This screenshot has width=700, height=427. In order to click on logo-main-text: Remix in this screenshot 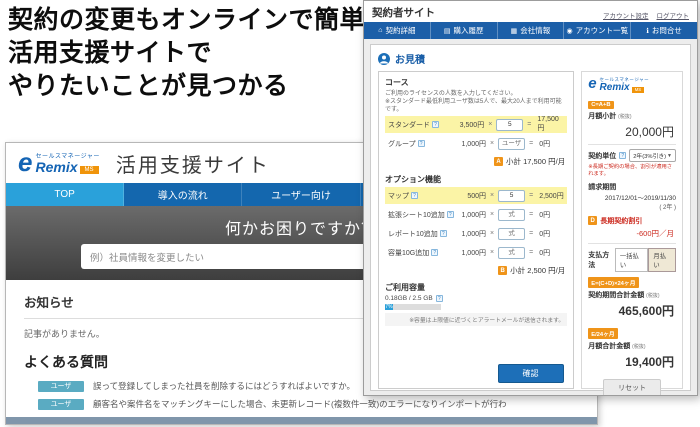, I will do `click(56, 167)`.